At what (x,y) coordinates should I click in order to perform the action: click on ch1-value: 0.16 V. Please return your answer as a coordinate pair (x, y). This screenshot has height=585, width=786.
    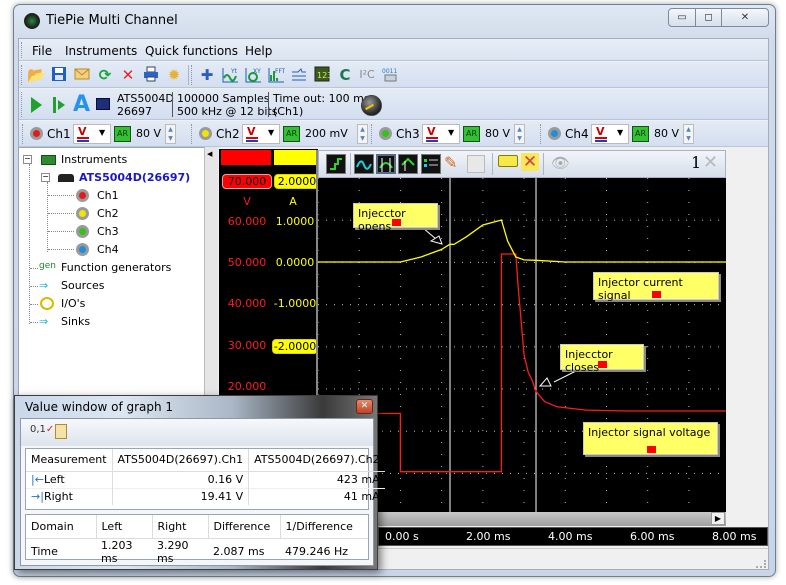
    Looking at the image, I should click on (180, 479).